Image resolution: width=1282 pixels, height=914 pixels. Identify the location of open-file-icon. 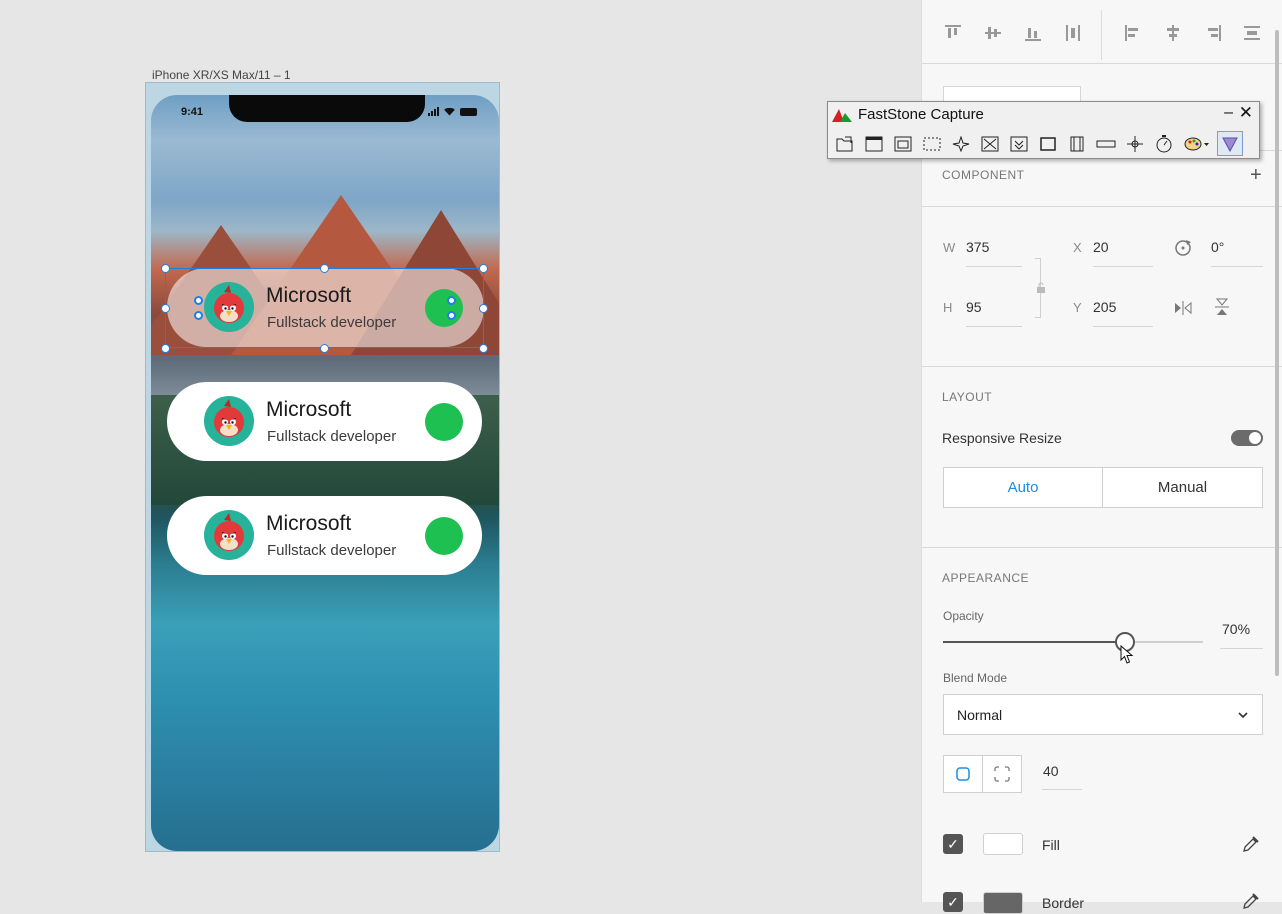
(845, 143).